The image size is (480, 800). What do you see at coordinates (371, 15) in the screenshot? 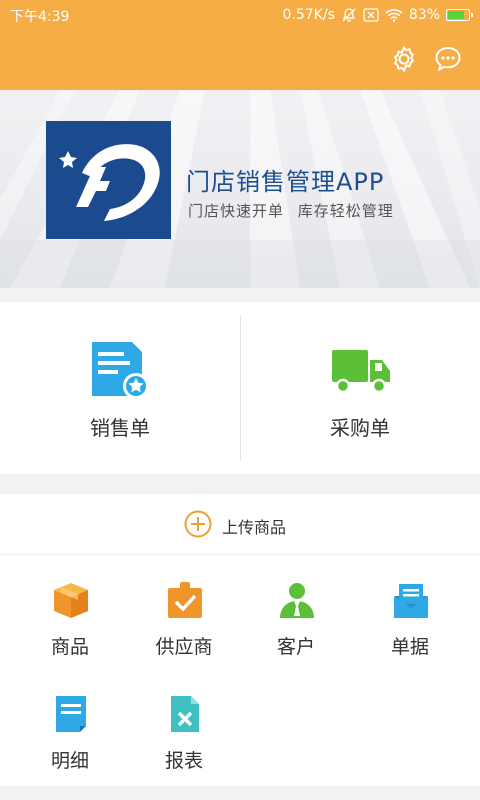
I see `sim-icon` at bounding box center [371, 15].